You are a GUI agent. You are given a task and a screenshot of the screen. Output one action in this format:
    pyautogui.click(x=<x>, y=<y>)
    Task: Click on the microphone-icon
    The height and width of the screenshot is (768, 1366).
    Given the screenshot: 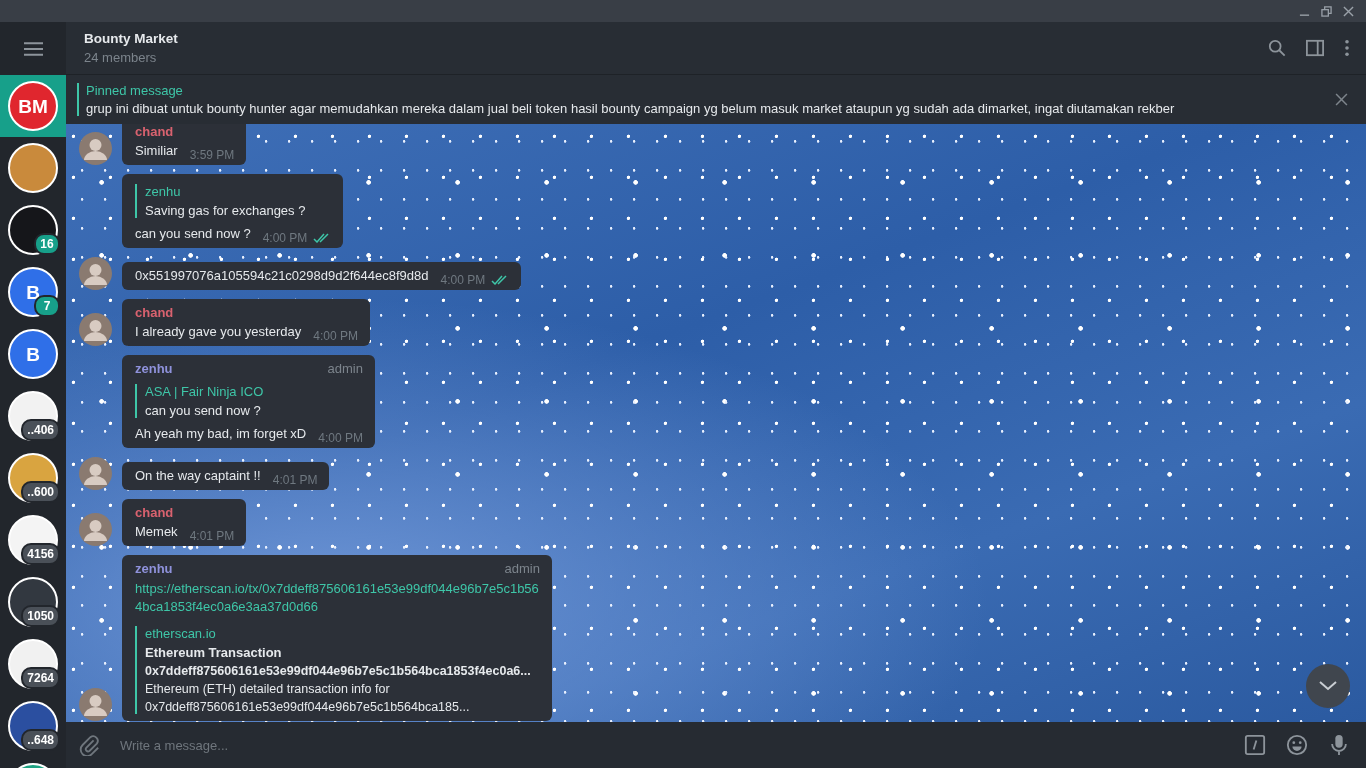 What is the action you would take?
    pyautogui.click(x=1339, y=745)
    